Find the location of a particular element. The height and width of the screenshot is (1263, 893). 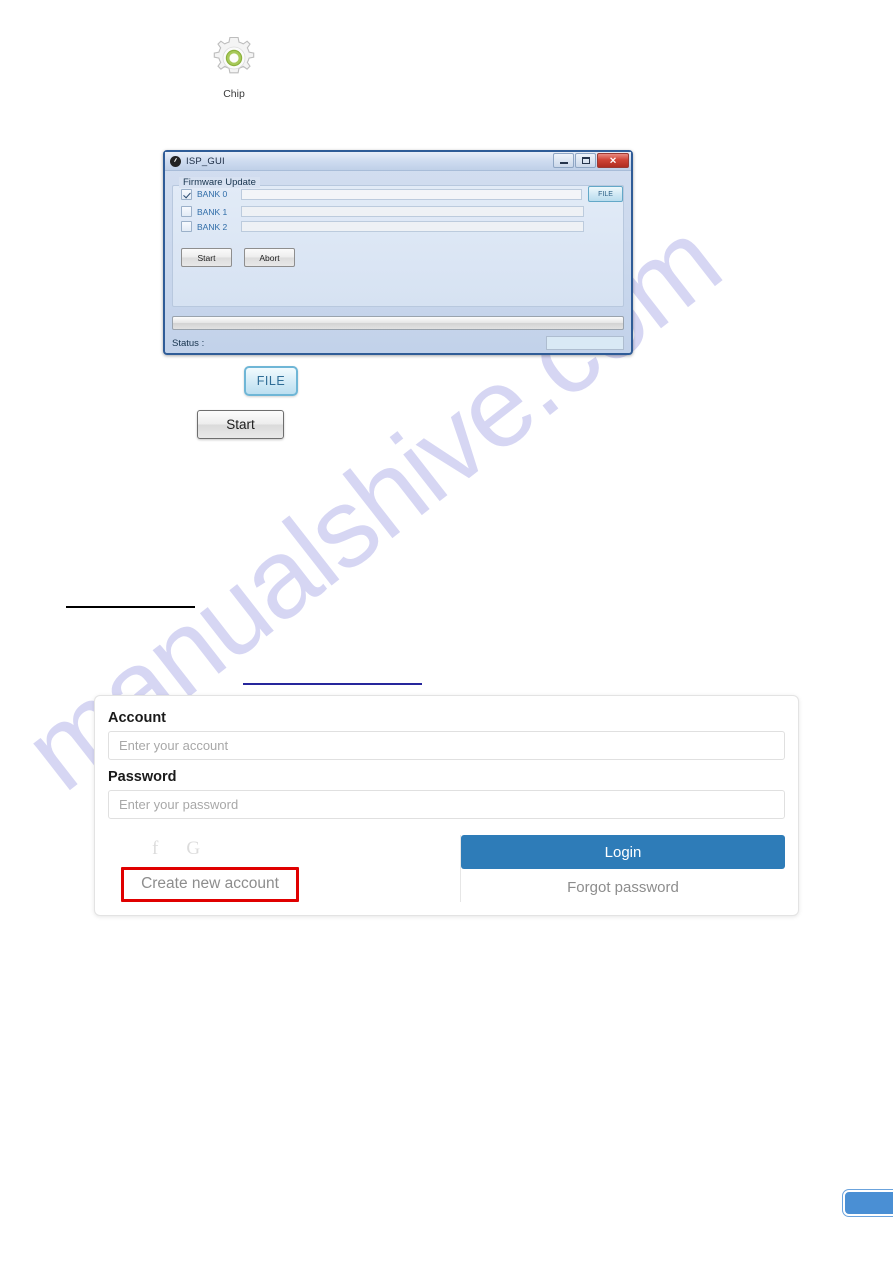

start-button: Start is located at coordinates (206, 257).